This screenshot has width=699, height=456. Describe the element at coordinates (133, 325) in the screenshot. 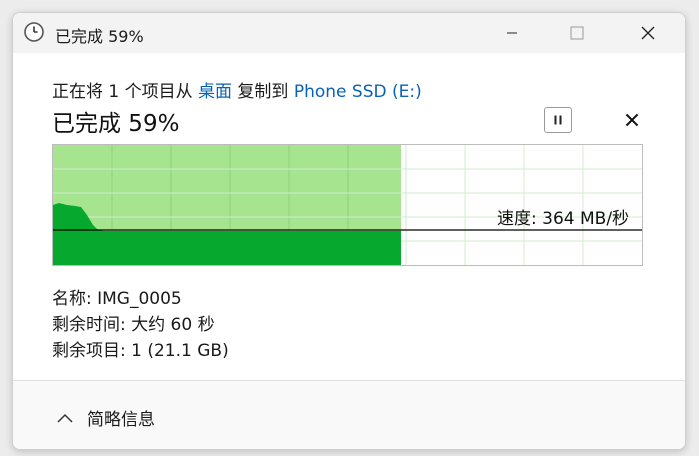

I see `time-remaining: 剩余时间: 大约 60 秒` at that location.